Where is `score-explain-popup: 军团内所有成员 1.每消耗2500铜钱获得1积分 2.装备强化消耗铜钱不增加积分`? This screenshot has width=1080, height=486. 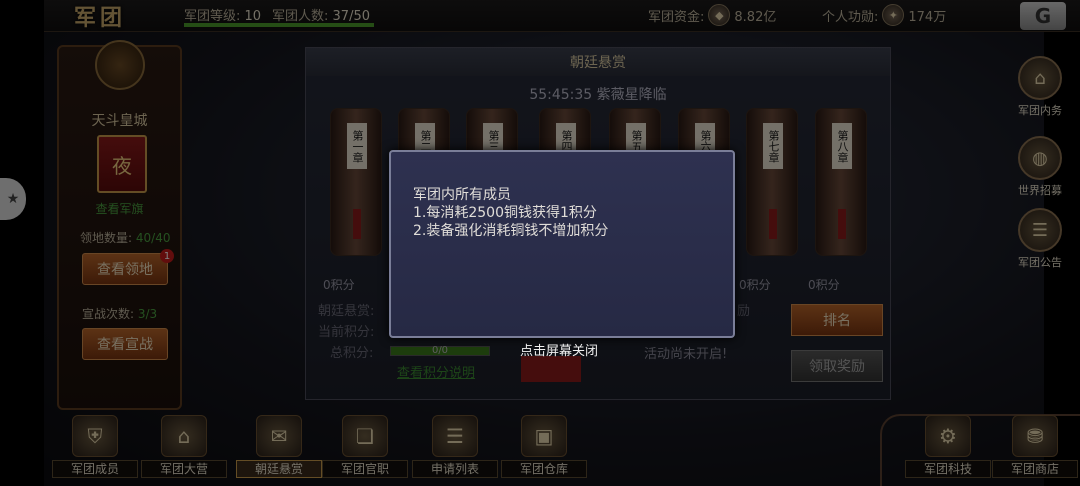 score-explain-popup: 军团内所有成员 1.每消耗2500铜钱获得1积分 2.装备强化消耗铜钱不增加积分 is located at coordinates (562, 244).